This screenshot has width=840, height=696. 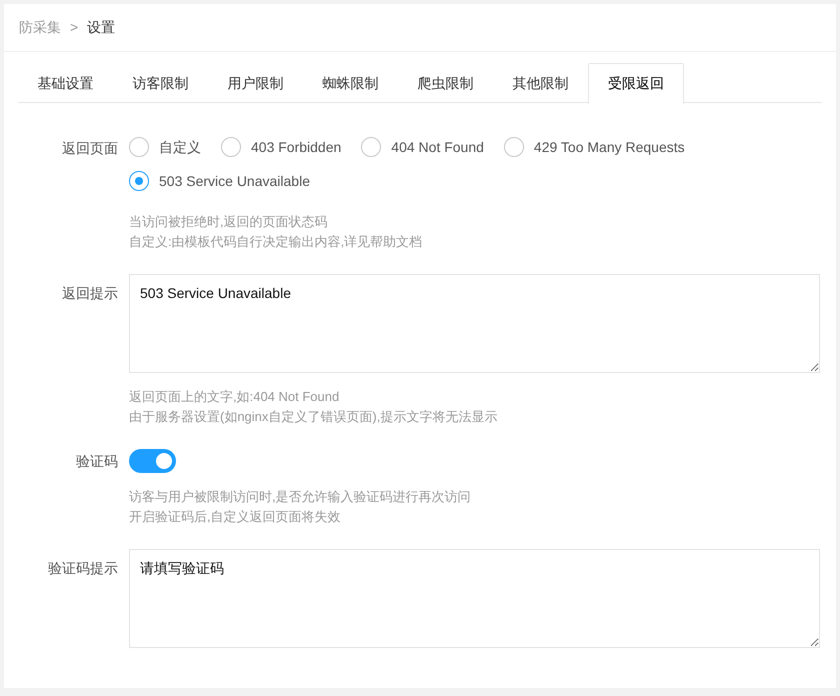 What do you see at coordinates (152, 461) in the screenshot?
I see `toggle-switch` at bounding box center [152, 461].